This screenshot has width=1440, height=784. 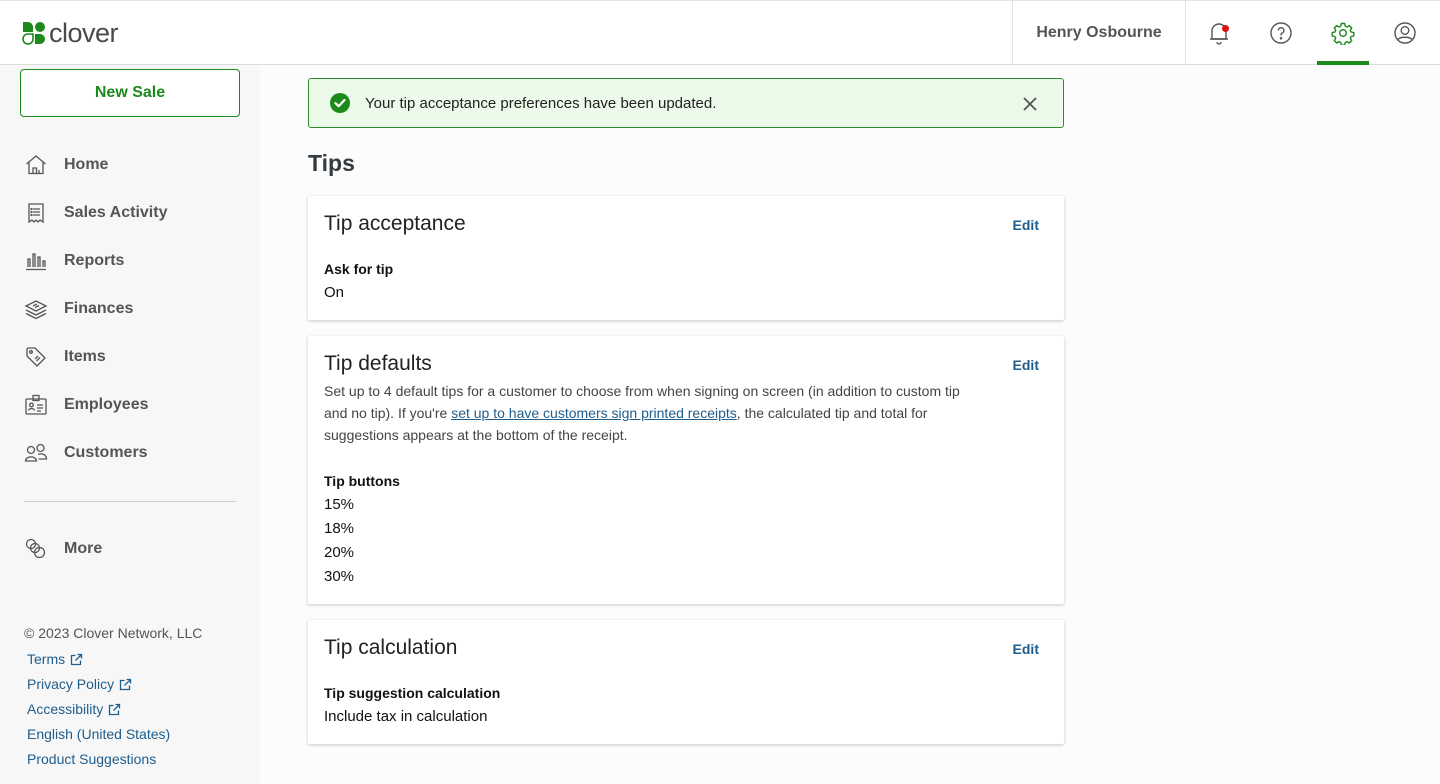 What do you see at coordinates (36, 405) in the screenshot?
I see `id-badge-icon` at bounding box center [36, 405].